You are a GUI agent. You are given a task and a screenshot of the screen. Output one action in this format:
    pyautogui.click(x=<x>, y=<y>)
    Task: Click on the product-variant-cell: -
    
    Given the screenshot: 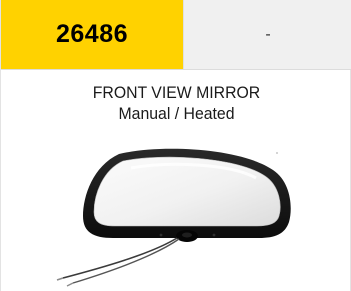 What is the action you would take?
    pyautogui.click(x=267, y=34)
    